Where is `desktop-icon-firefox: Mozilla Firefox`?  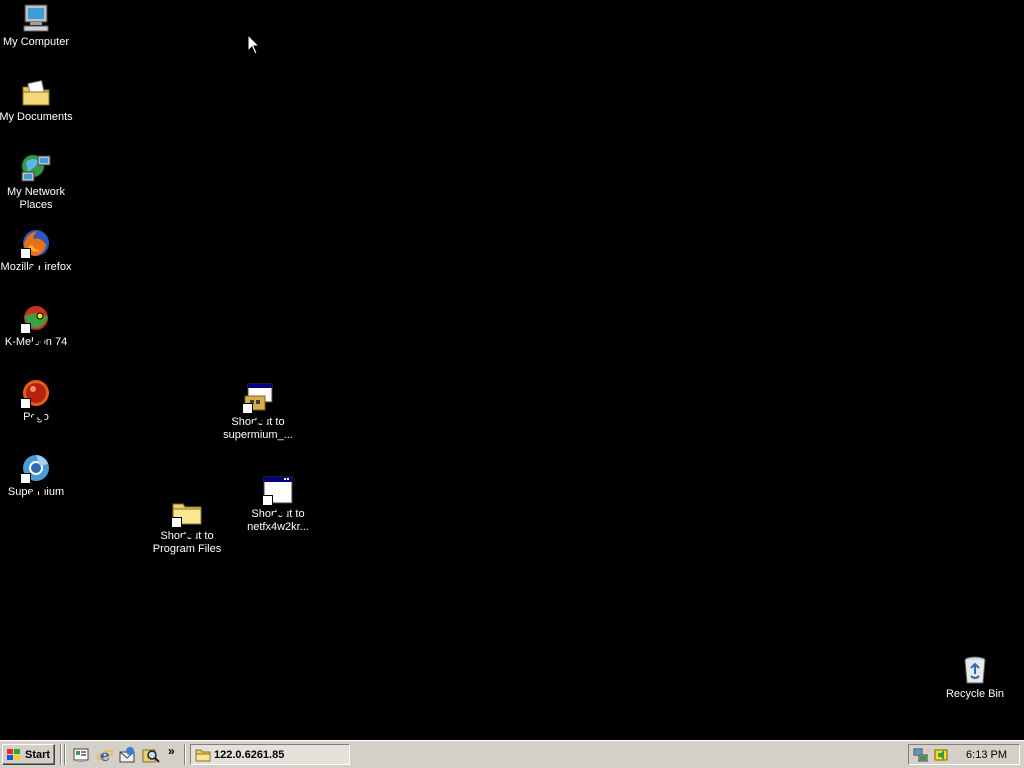
desktop-icon-firefox: Mozilla Firefox is located at coordinates (37, 251).